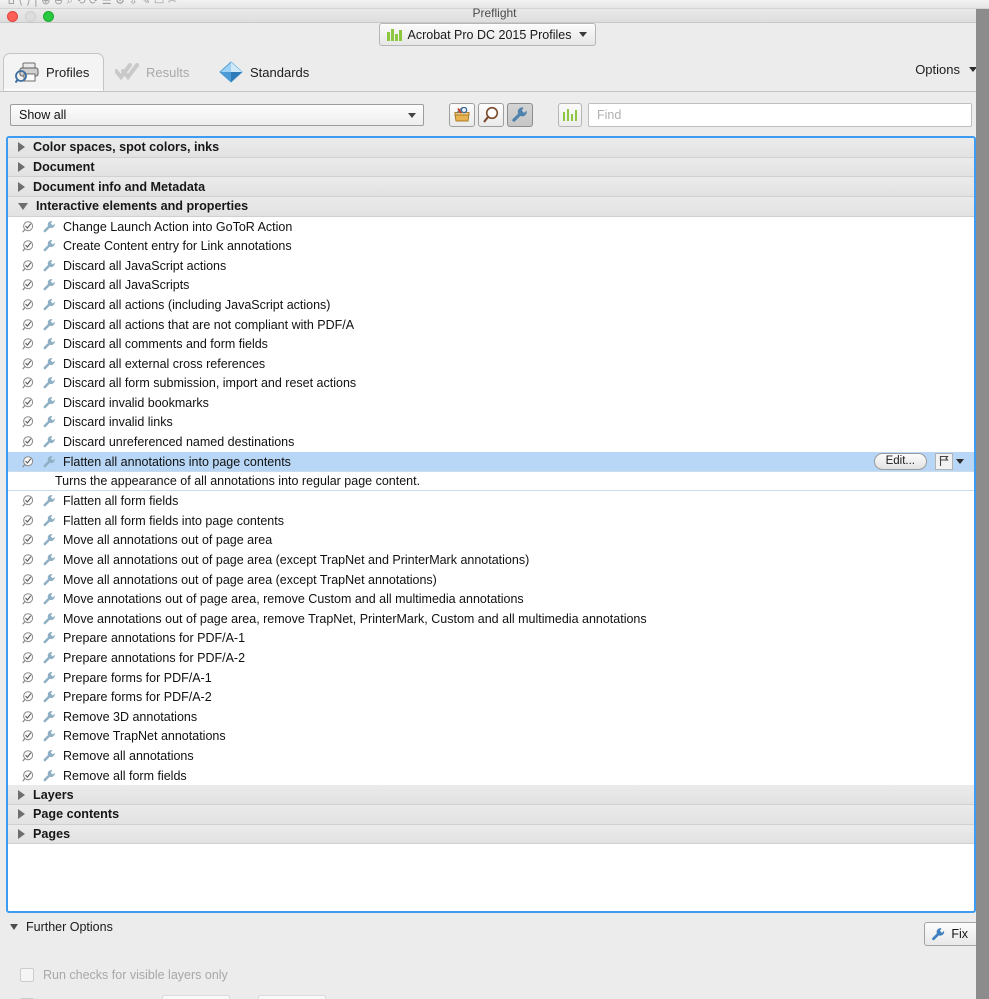 The height and width of the screenshot is (999, 989). I want to click on profile-list-item: Discard all external cross references, so click(491, 363).